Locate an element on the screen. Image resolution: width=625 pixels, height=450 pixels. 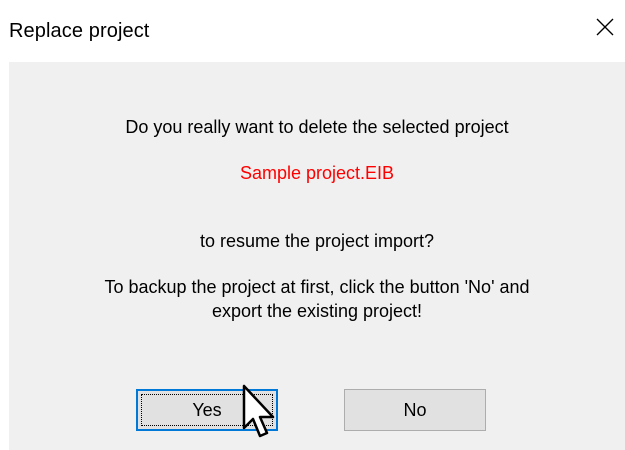
no-button-label: No is located at coordinates (415, 409).